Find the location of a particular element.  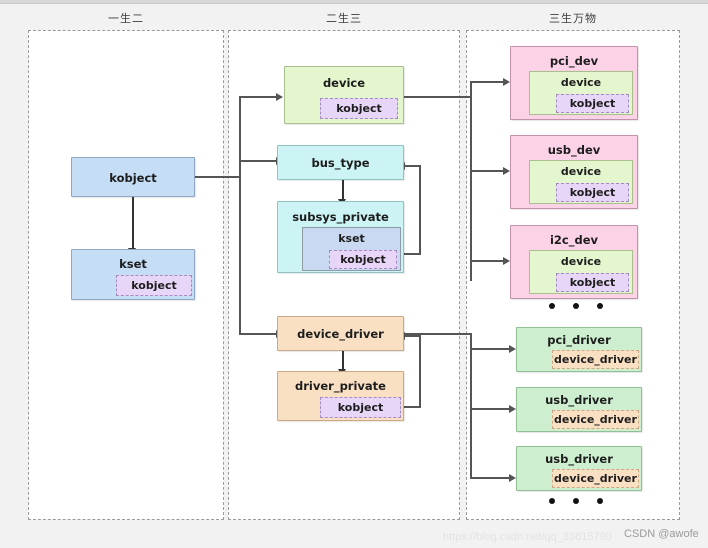

connector-driver-trunk-v is located at coordinates (471, 405).